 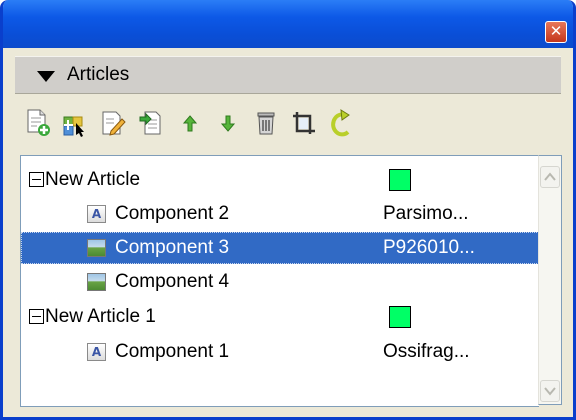 I want to click on toolbar, so click(x=288, y=123).